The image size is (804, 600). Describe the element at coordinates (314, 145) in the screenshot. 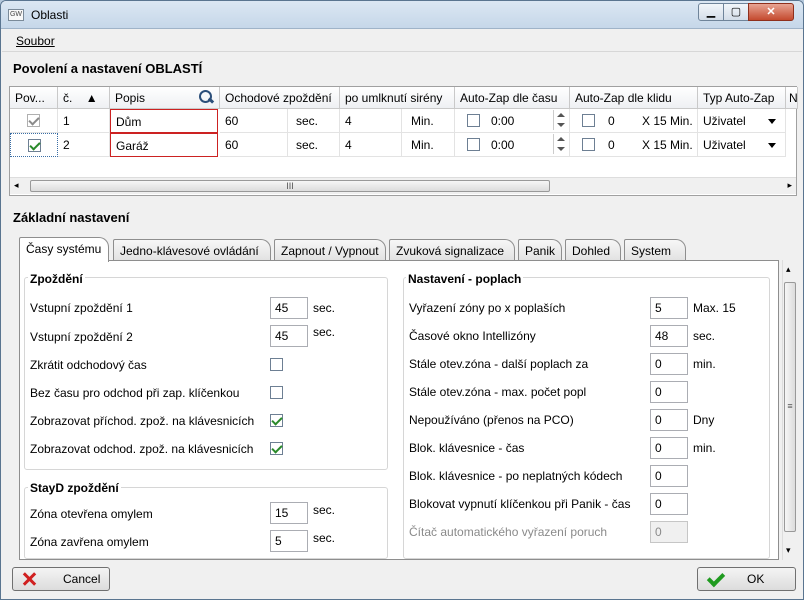

I see `row-exit-unit: sec.` at that location.